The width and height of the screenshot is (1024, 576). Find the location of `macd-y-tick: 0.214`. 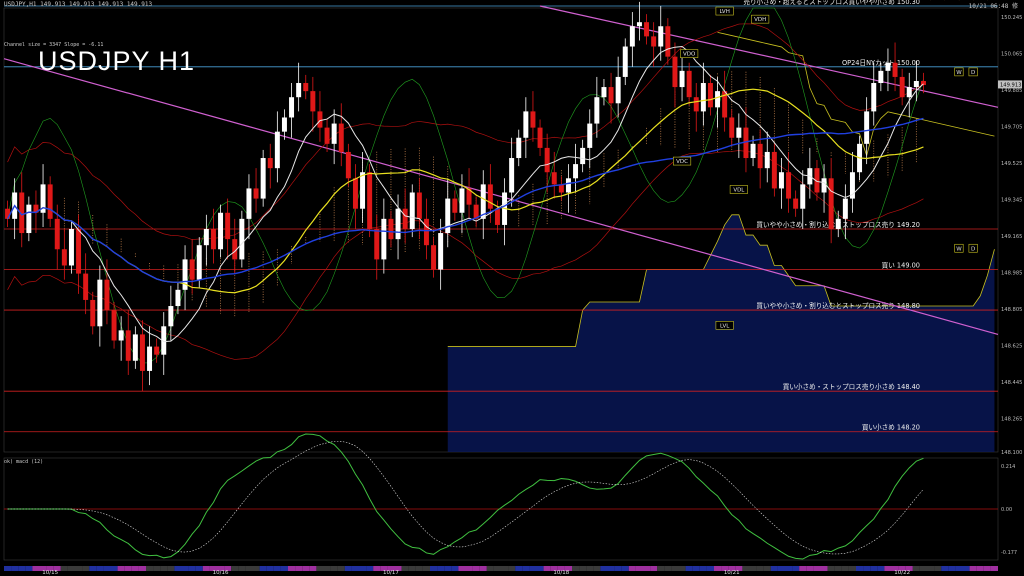

macd-y-tick: 0.214 is located at coordinates (1008, 467).